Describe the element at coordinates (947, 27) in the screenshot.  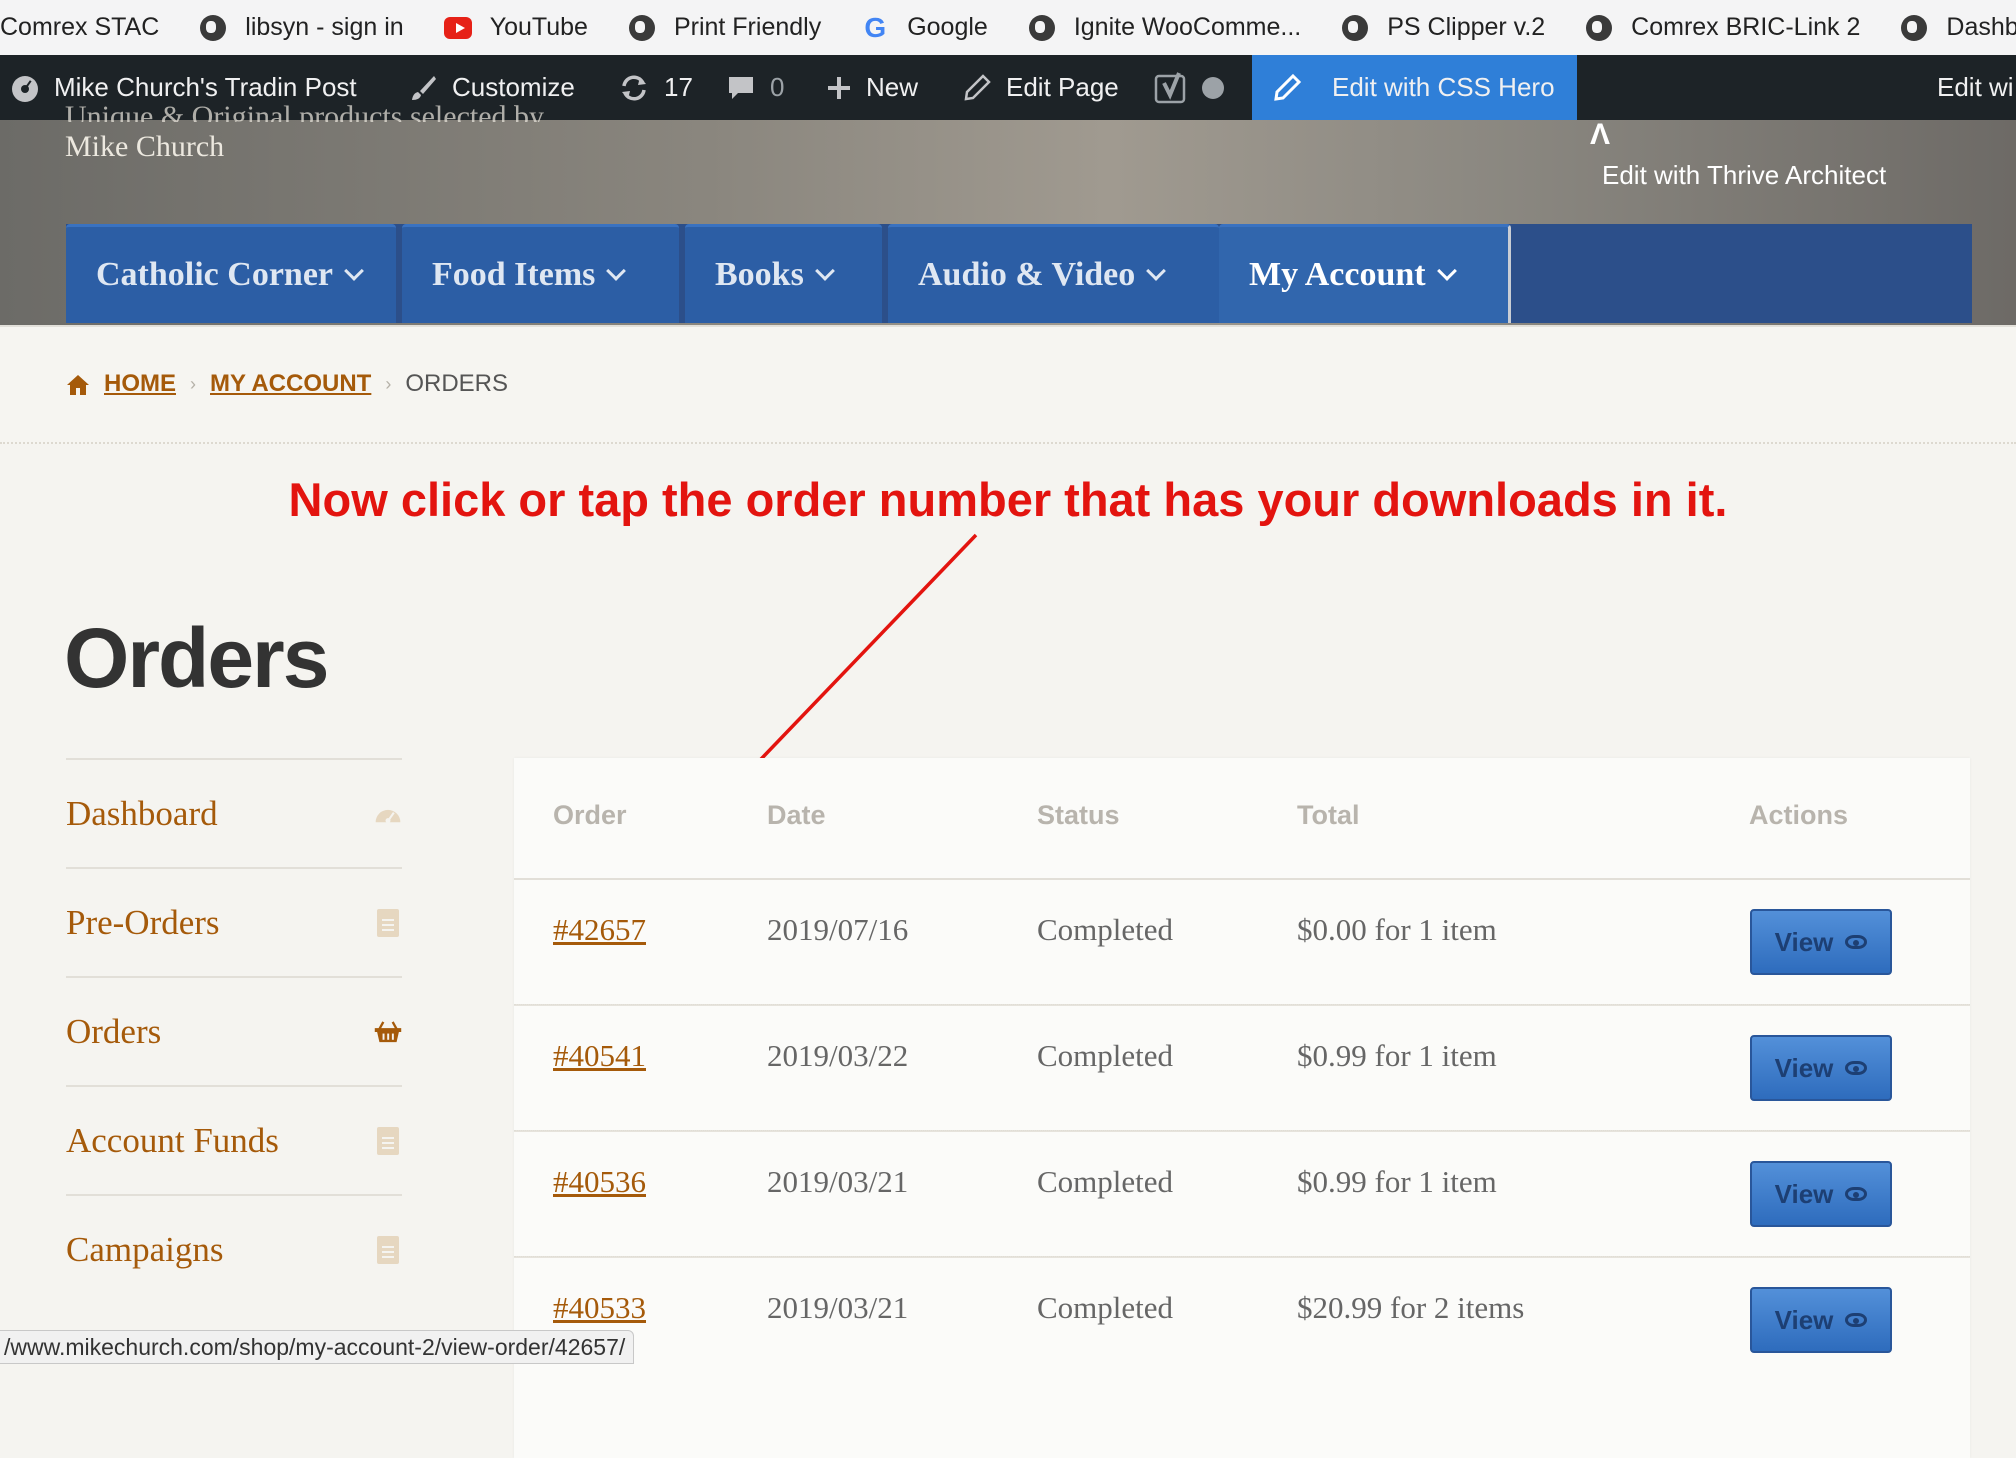
I see `bookmark-label: Google` at that location.